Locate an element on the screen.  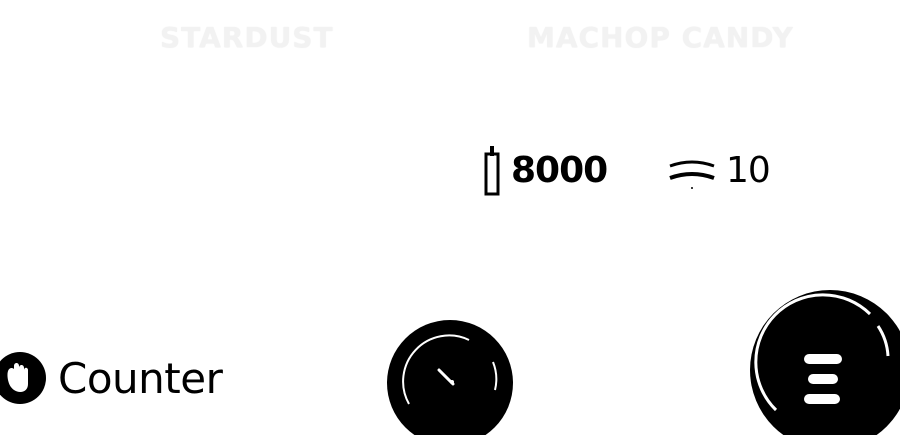
stardust-cost-value: 8000 is located at coordinates (559, 170).